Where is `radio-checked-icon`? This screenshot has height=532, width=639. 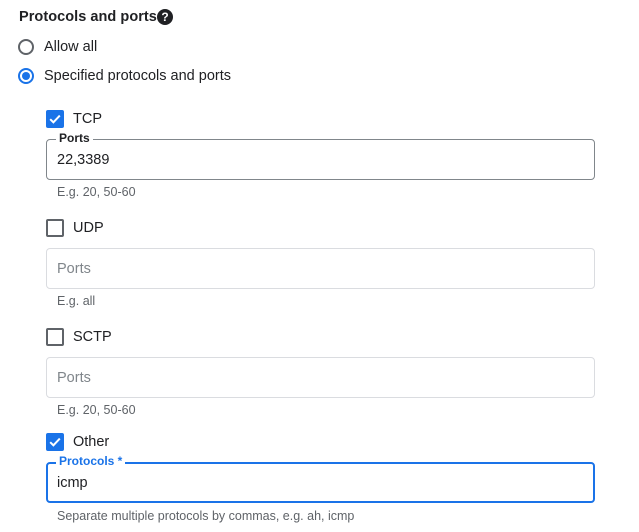 radio-checked-icon is located at coordinates (26, 76).